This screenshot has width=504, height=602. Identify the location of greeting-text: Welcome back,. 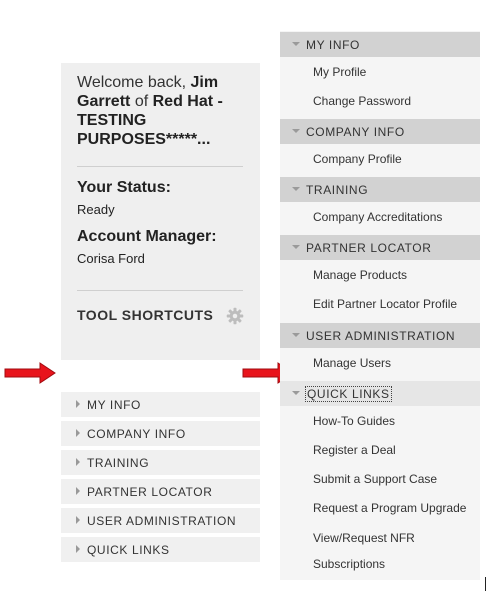
(132, 82).